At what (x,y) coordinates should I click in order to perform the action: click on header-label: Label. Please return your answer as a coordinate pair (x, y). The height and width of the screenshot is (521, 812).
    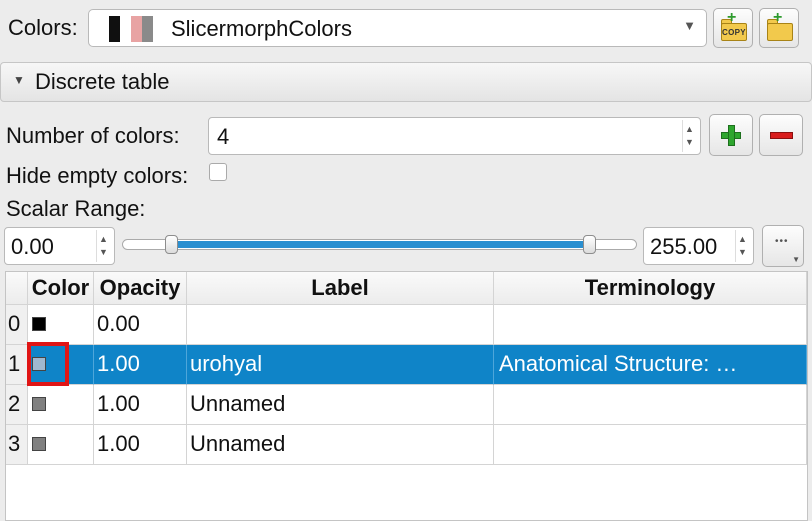
    Looking at the image, I should click on (340, 288).